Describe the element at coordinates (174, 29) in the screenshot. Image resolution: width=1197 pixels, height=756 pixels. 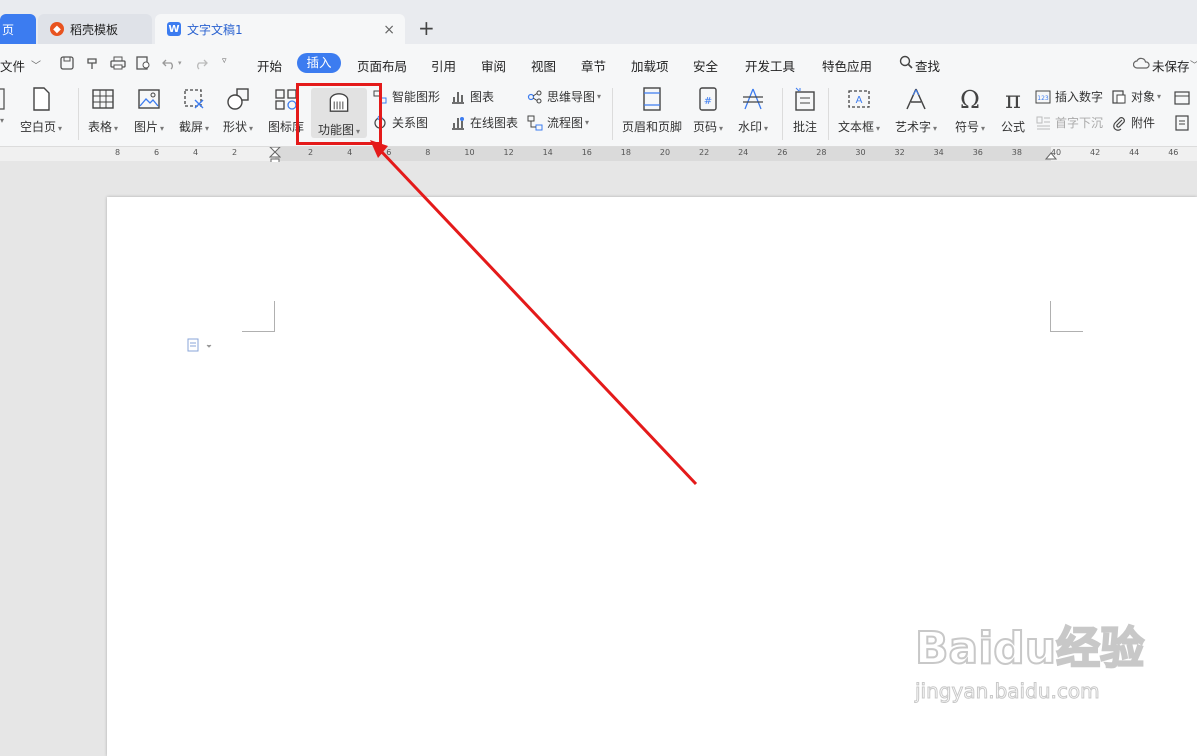
I see `writer-doc-icon: W` at that location.